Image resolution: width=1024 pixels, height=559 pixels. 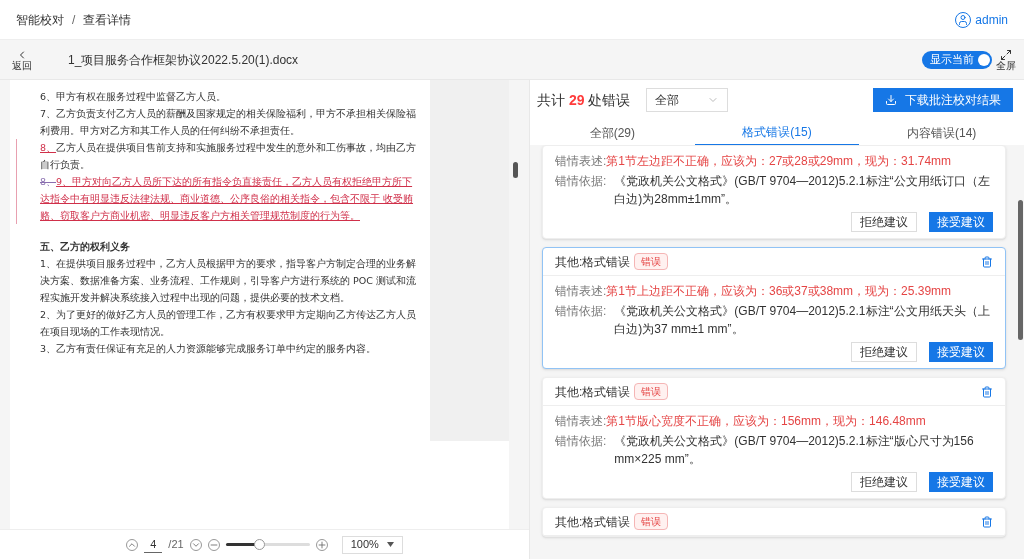 What do you see at coordinates (85, 246) in the screenshot?
I see `document-paragraph: 五、乙方的权利义务` at bounding box center [85, 246].